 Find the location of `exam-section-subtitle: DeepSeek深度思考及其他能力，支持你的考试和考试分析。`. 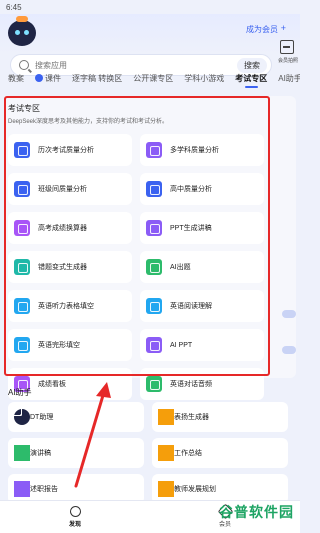

exam-section-subtitle: DeepSeek深度思考及其他能力，支持你的考试和考试分析。 is located at coordinates (88, 122).